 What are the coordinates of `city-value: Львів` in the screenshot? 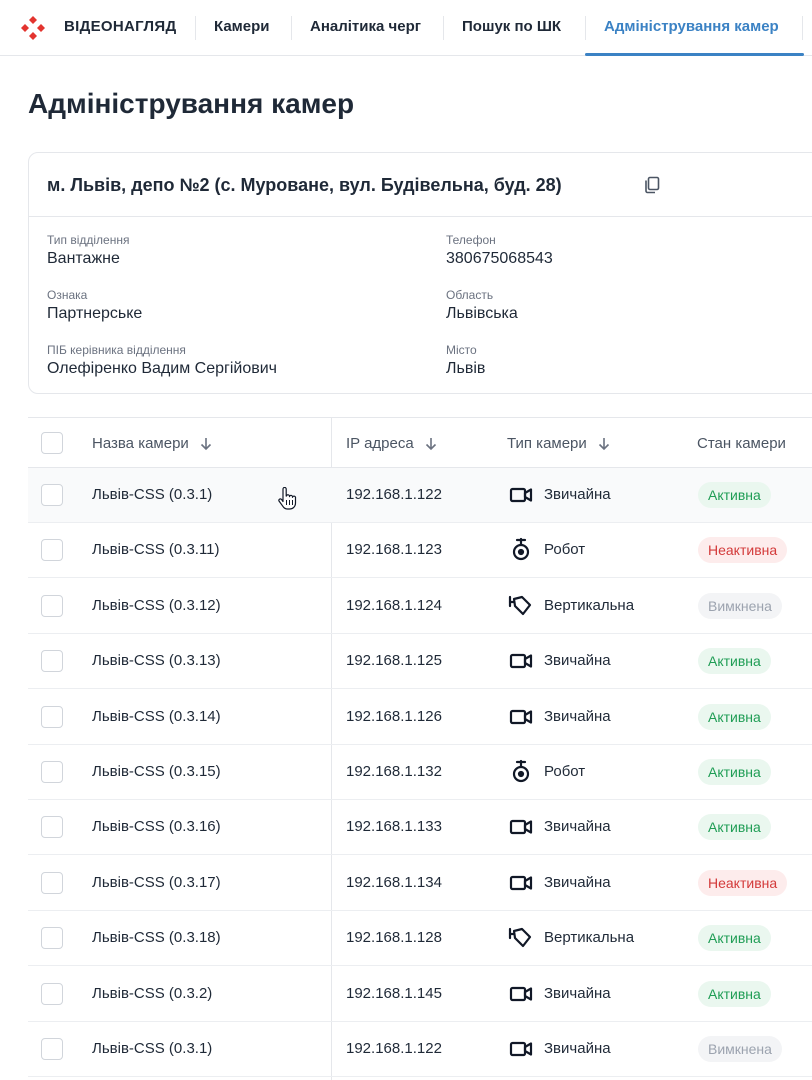 It's located at (466, 368).